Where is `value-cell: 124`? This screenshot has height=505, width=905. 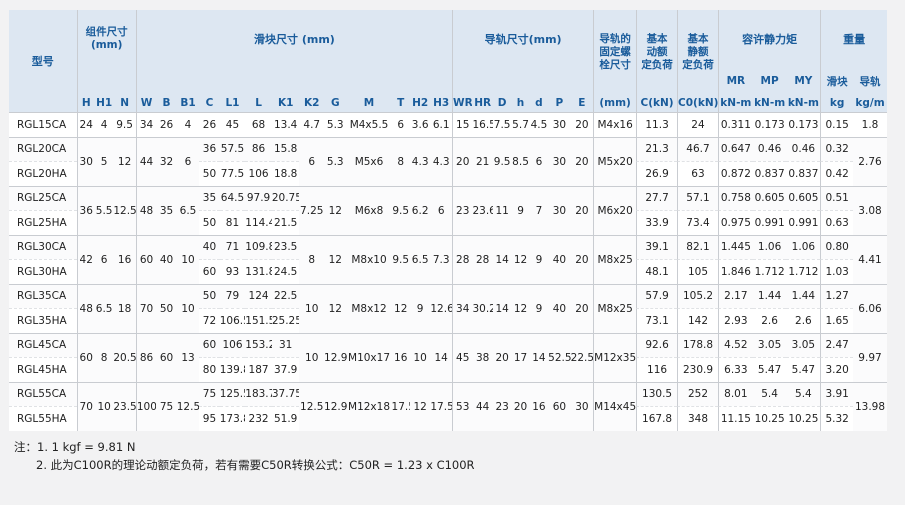 value-cell: 124 is located at coordinates (258, 295).